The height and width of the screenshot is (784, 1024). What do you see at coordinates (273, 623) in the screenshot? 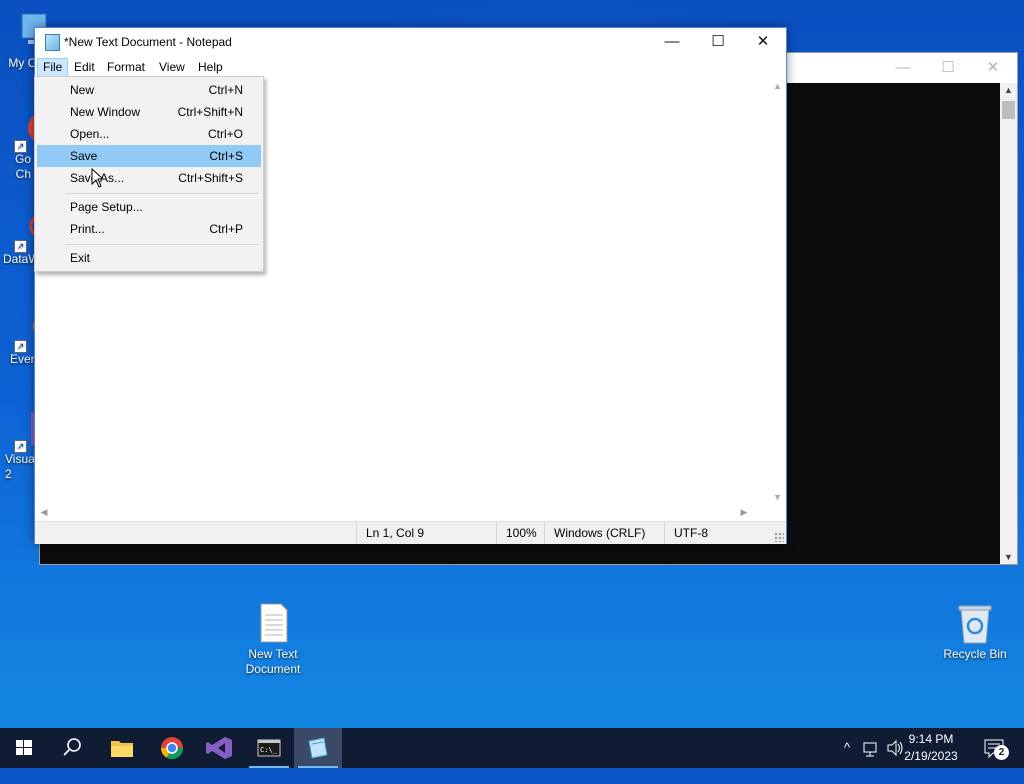
I see `text-document-icon` at bounding box center [273, 623].